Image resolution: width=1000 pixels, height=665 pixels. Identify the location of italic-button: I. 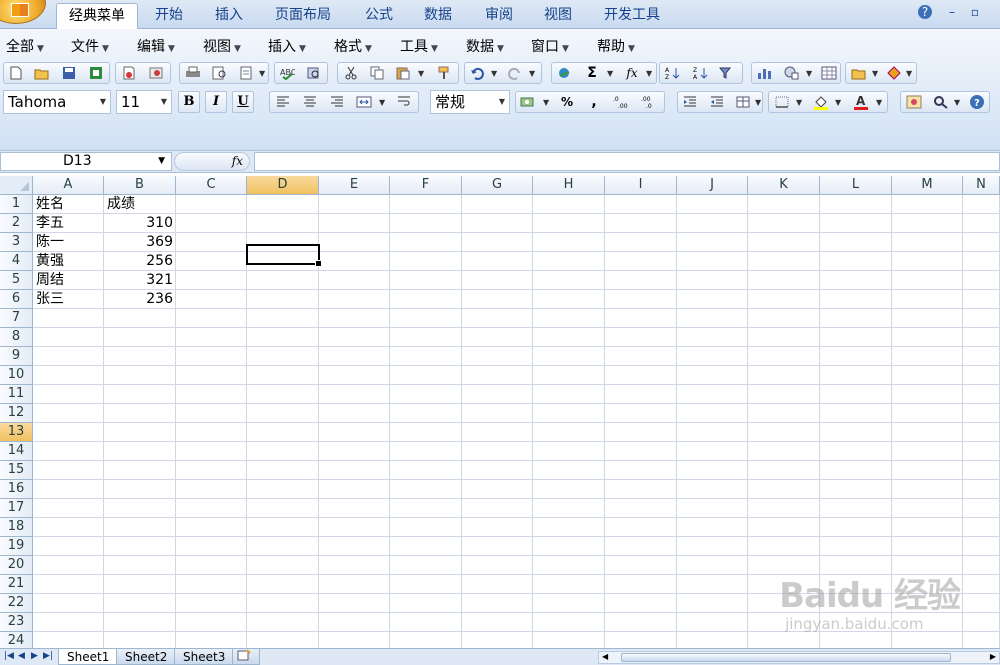
(216, 102).